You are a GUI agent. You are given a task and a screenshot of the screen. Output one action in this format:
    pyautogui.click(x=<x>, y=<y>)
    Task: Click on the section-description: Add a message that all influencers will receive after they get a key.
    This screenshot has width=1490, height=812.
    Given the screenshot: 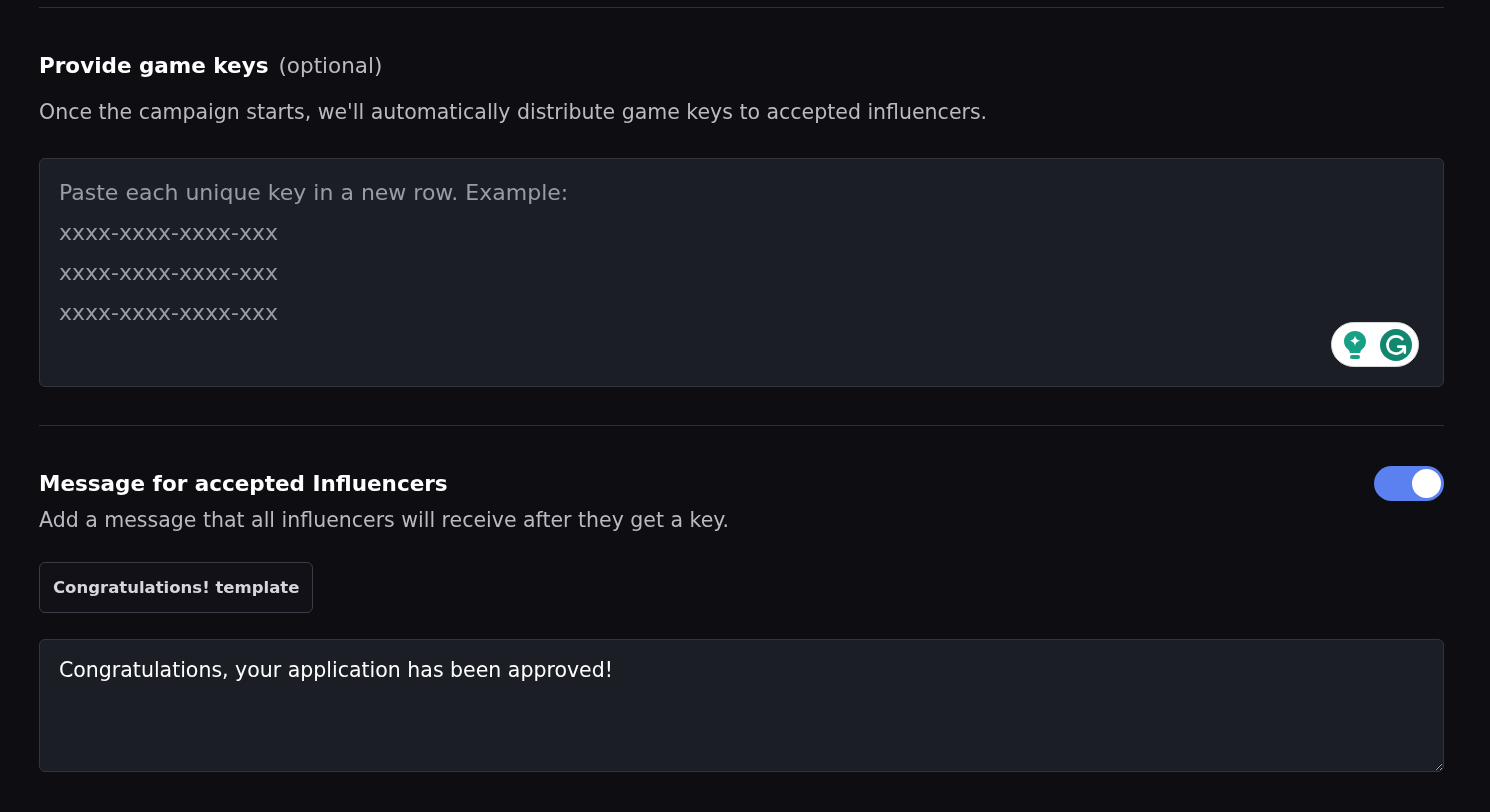 What is the action you would take?
    pyautogui.click(x=385, y=520)
    